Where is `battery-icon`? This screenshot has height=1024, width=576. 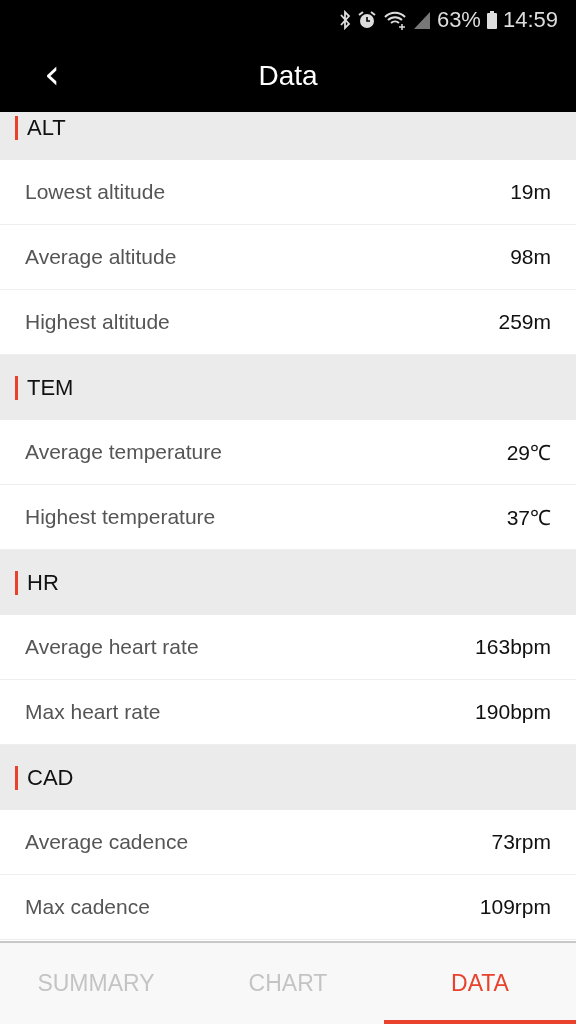 battery-icon is located at coordinates (491, 20).